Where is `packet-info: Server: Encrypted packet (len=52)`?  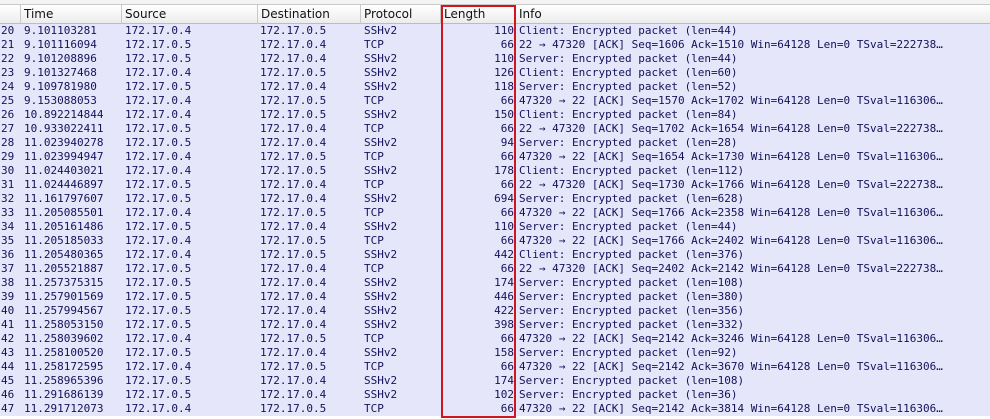
packet-info: Server: Encrypted packet (len=52) is located at coordinates (628, 86).